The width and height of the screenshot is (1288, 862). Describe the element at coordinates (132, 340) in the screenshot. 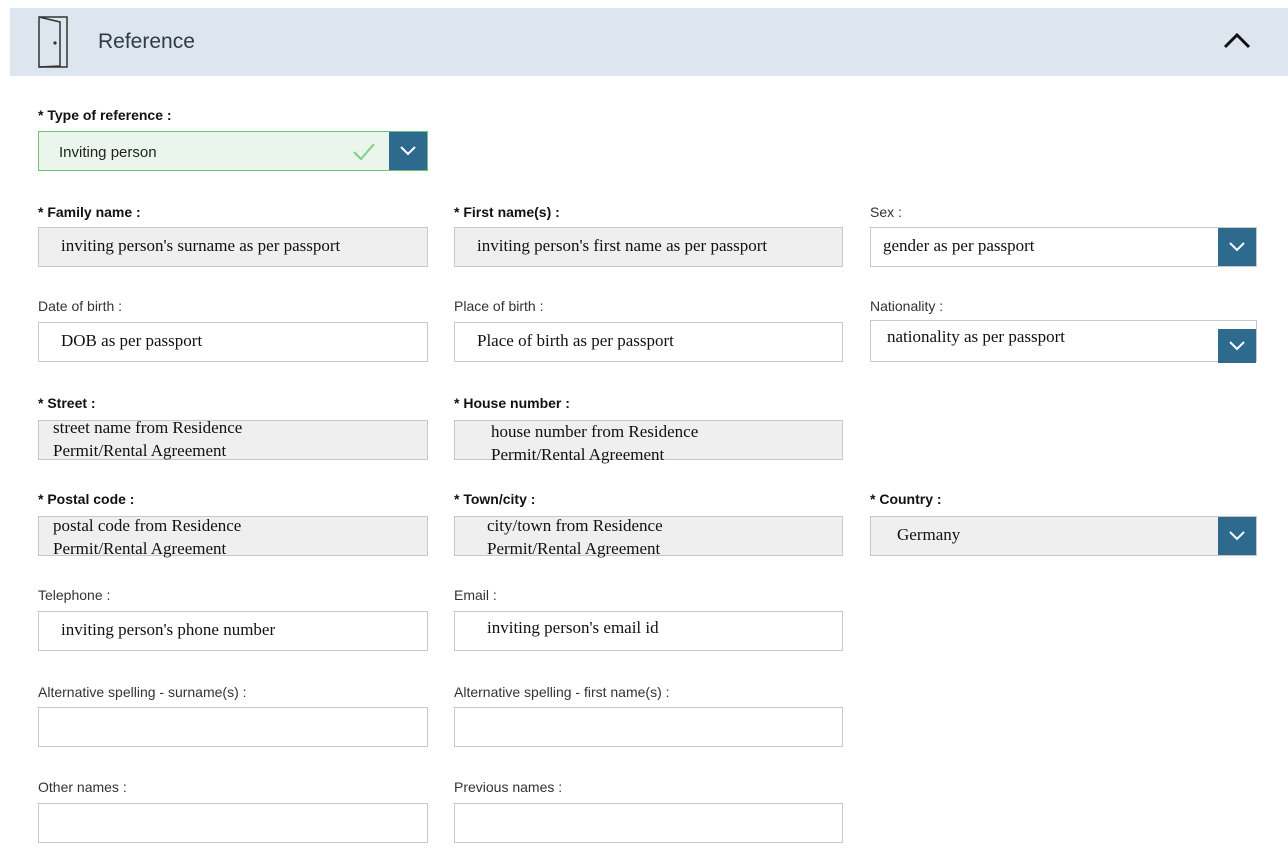

I see `date-of-birth-value: DOB as per passport` at that location.